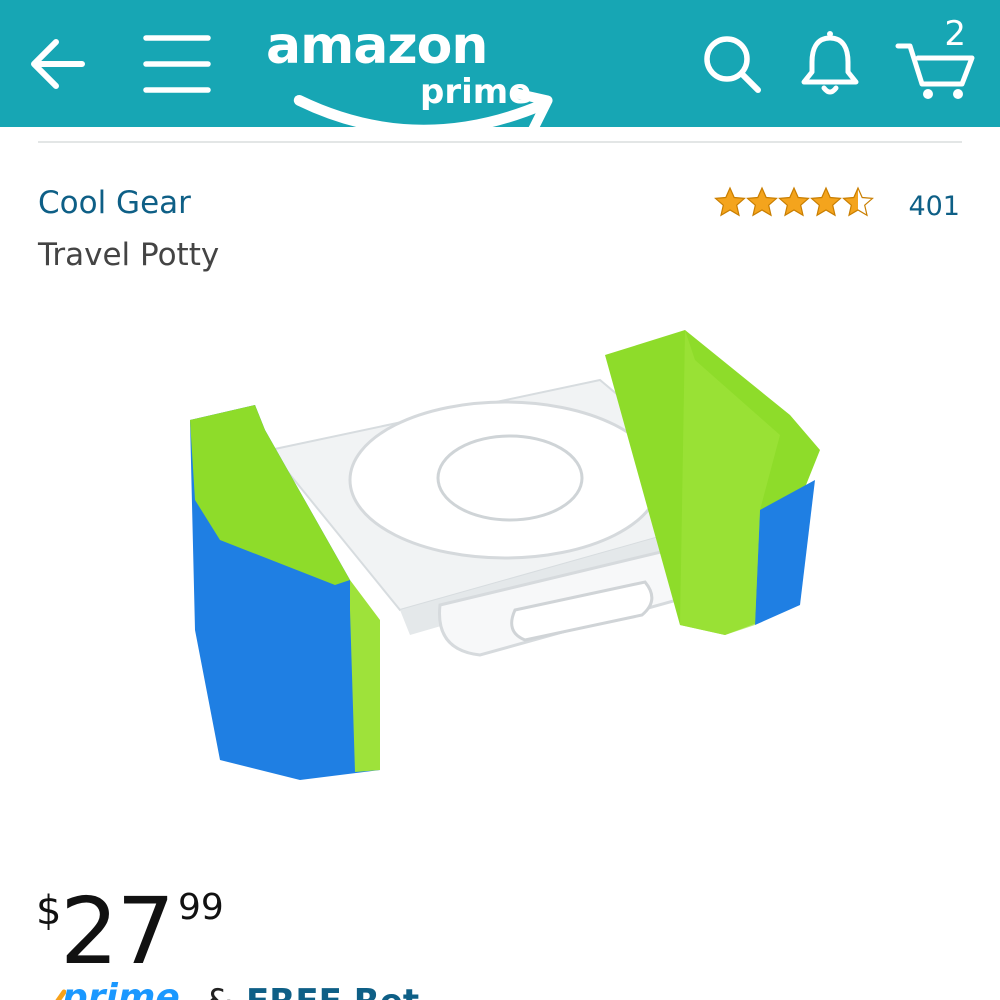  What do you see at coordinates (934, 207) in the screenshot?
I see `review-count-link: 401` at bounding box center [934, 207].